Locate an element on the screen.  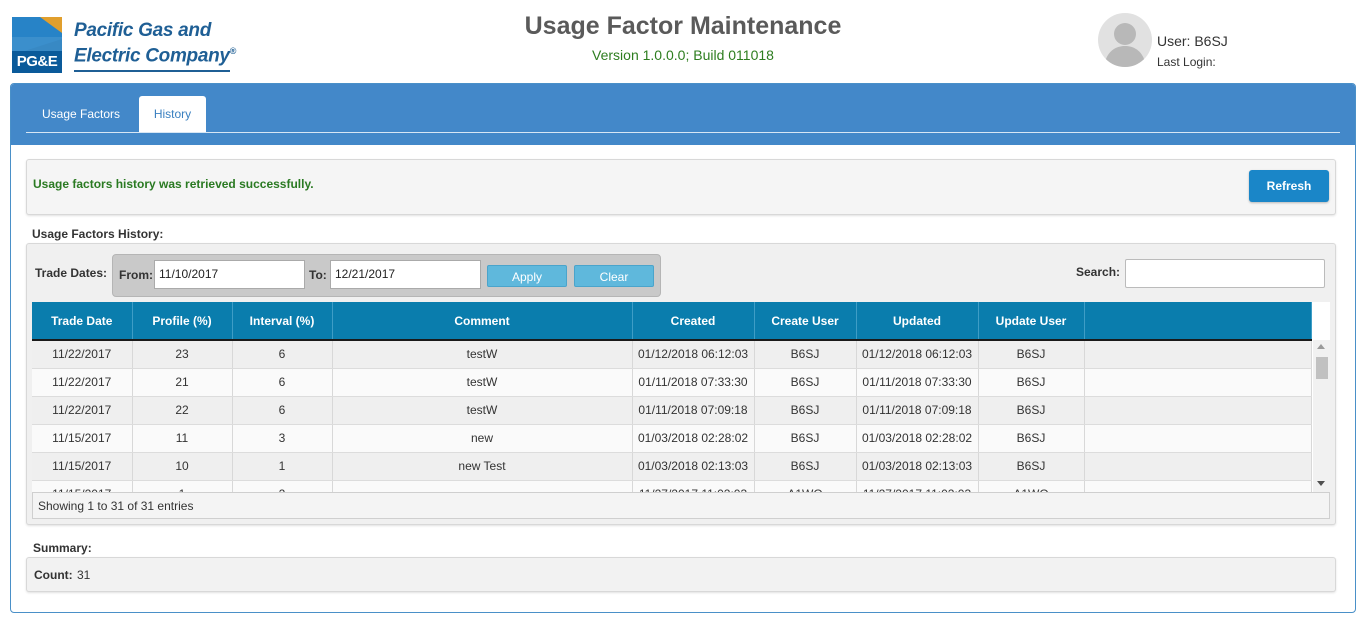
cell-updated: 01/11/2018 07:33:30 is located at coordinates (917, 382).